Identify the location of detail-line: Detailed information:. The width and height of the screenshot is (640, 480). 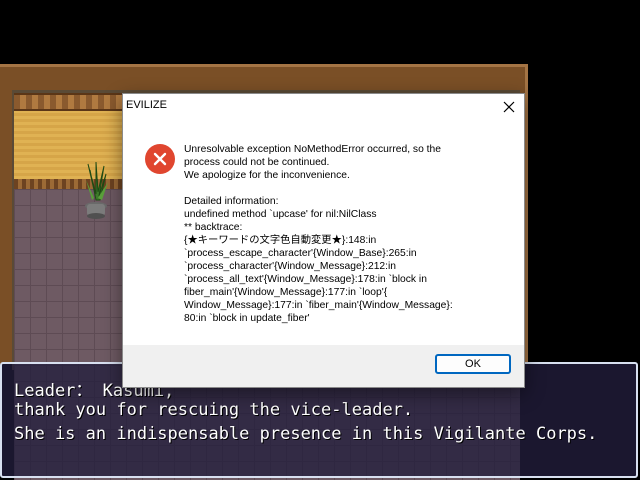
(231, 201).